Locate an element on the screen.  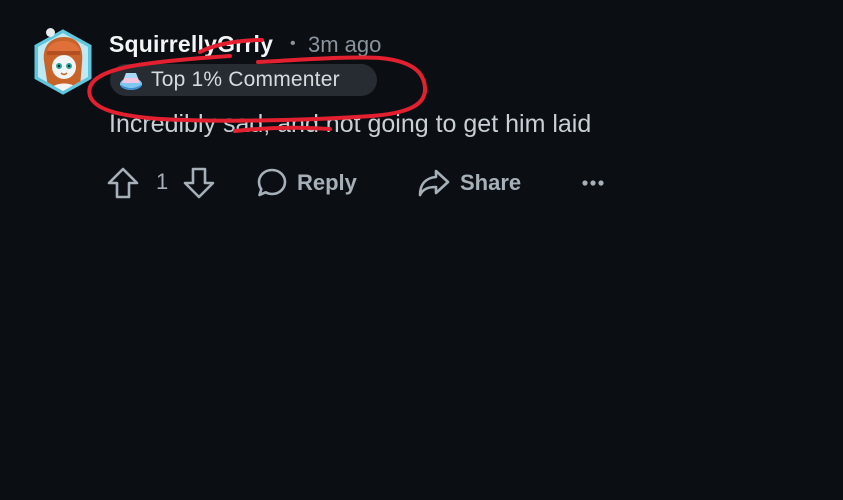
upvote-button is located at coordinates (123, 183).